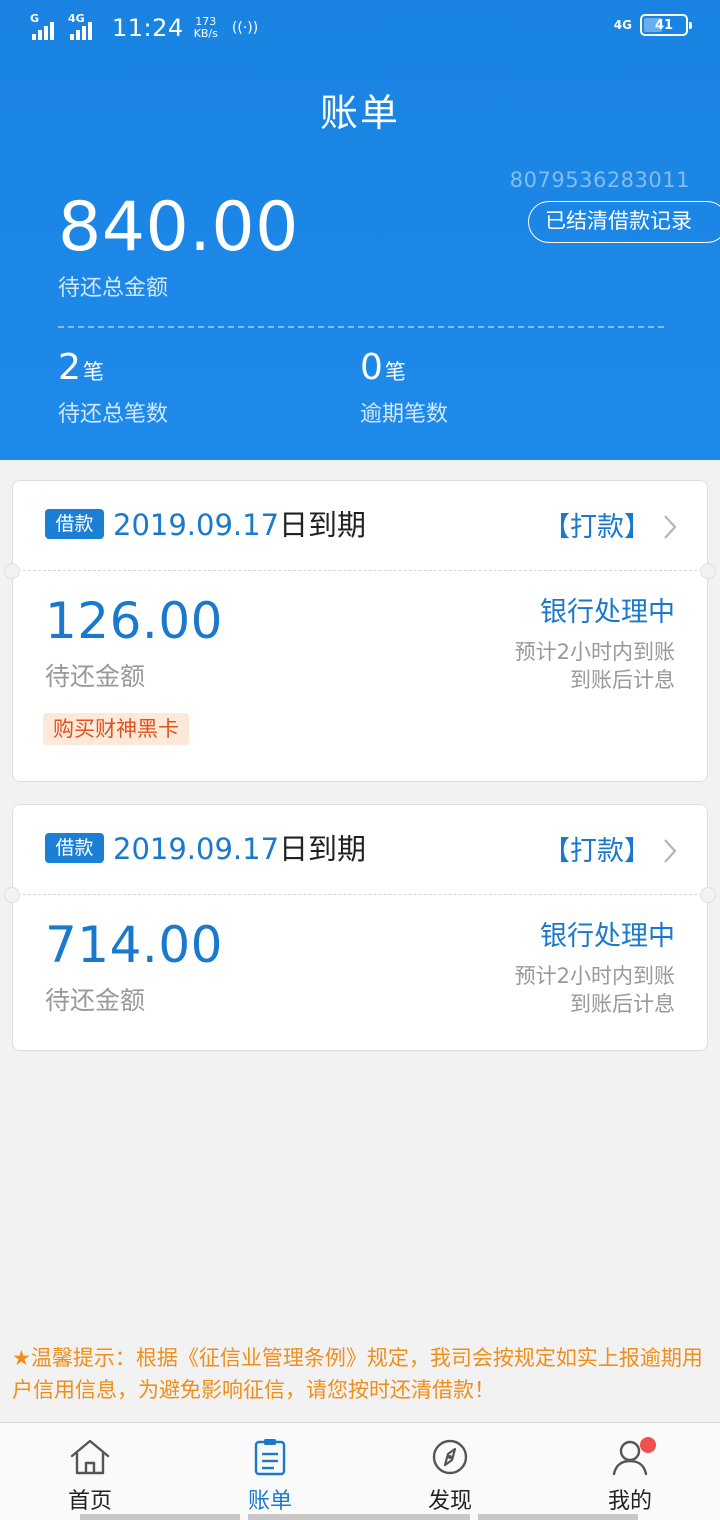 Image resolution: width=720 pixels, height=1520 pixels. Describe the element at coordinates (360, 28) in the screenshot. I see `status-bar: G 4G 11:24 173 KB/s ((·)) 4G 41` at that location.